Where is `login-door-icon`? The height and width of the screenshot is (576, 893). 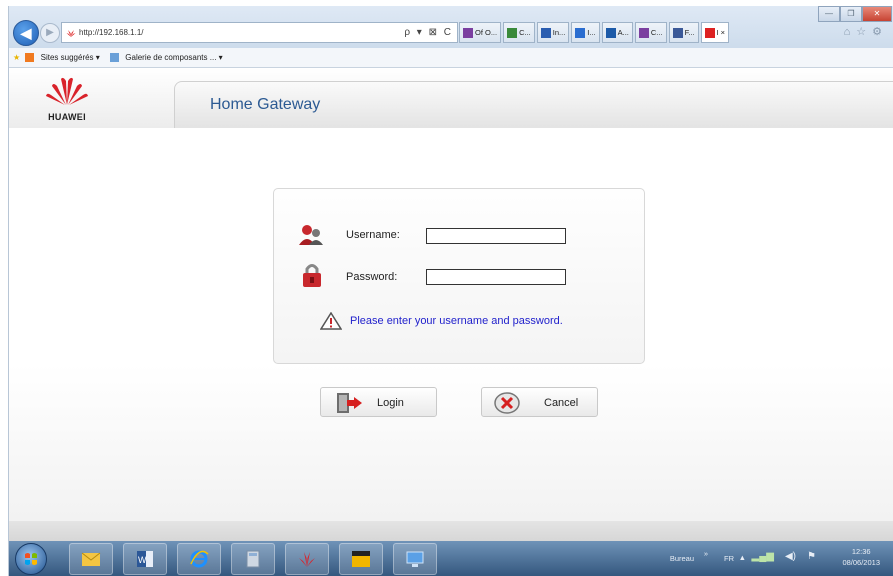
login-door-icon is located at coordinates (349, 403).